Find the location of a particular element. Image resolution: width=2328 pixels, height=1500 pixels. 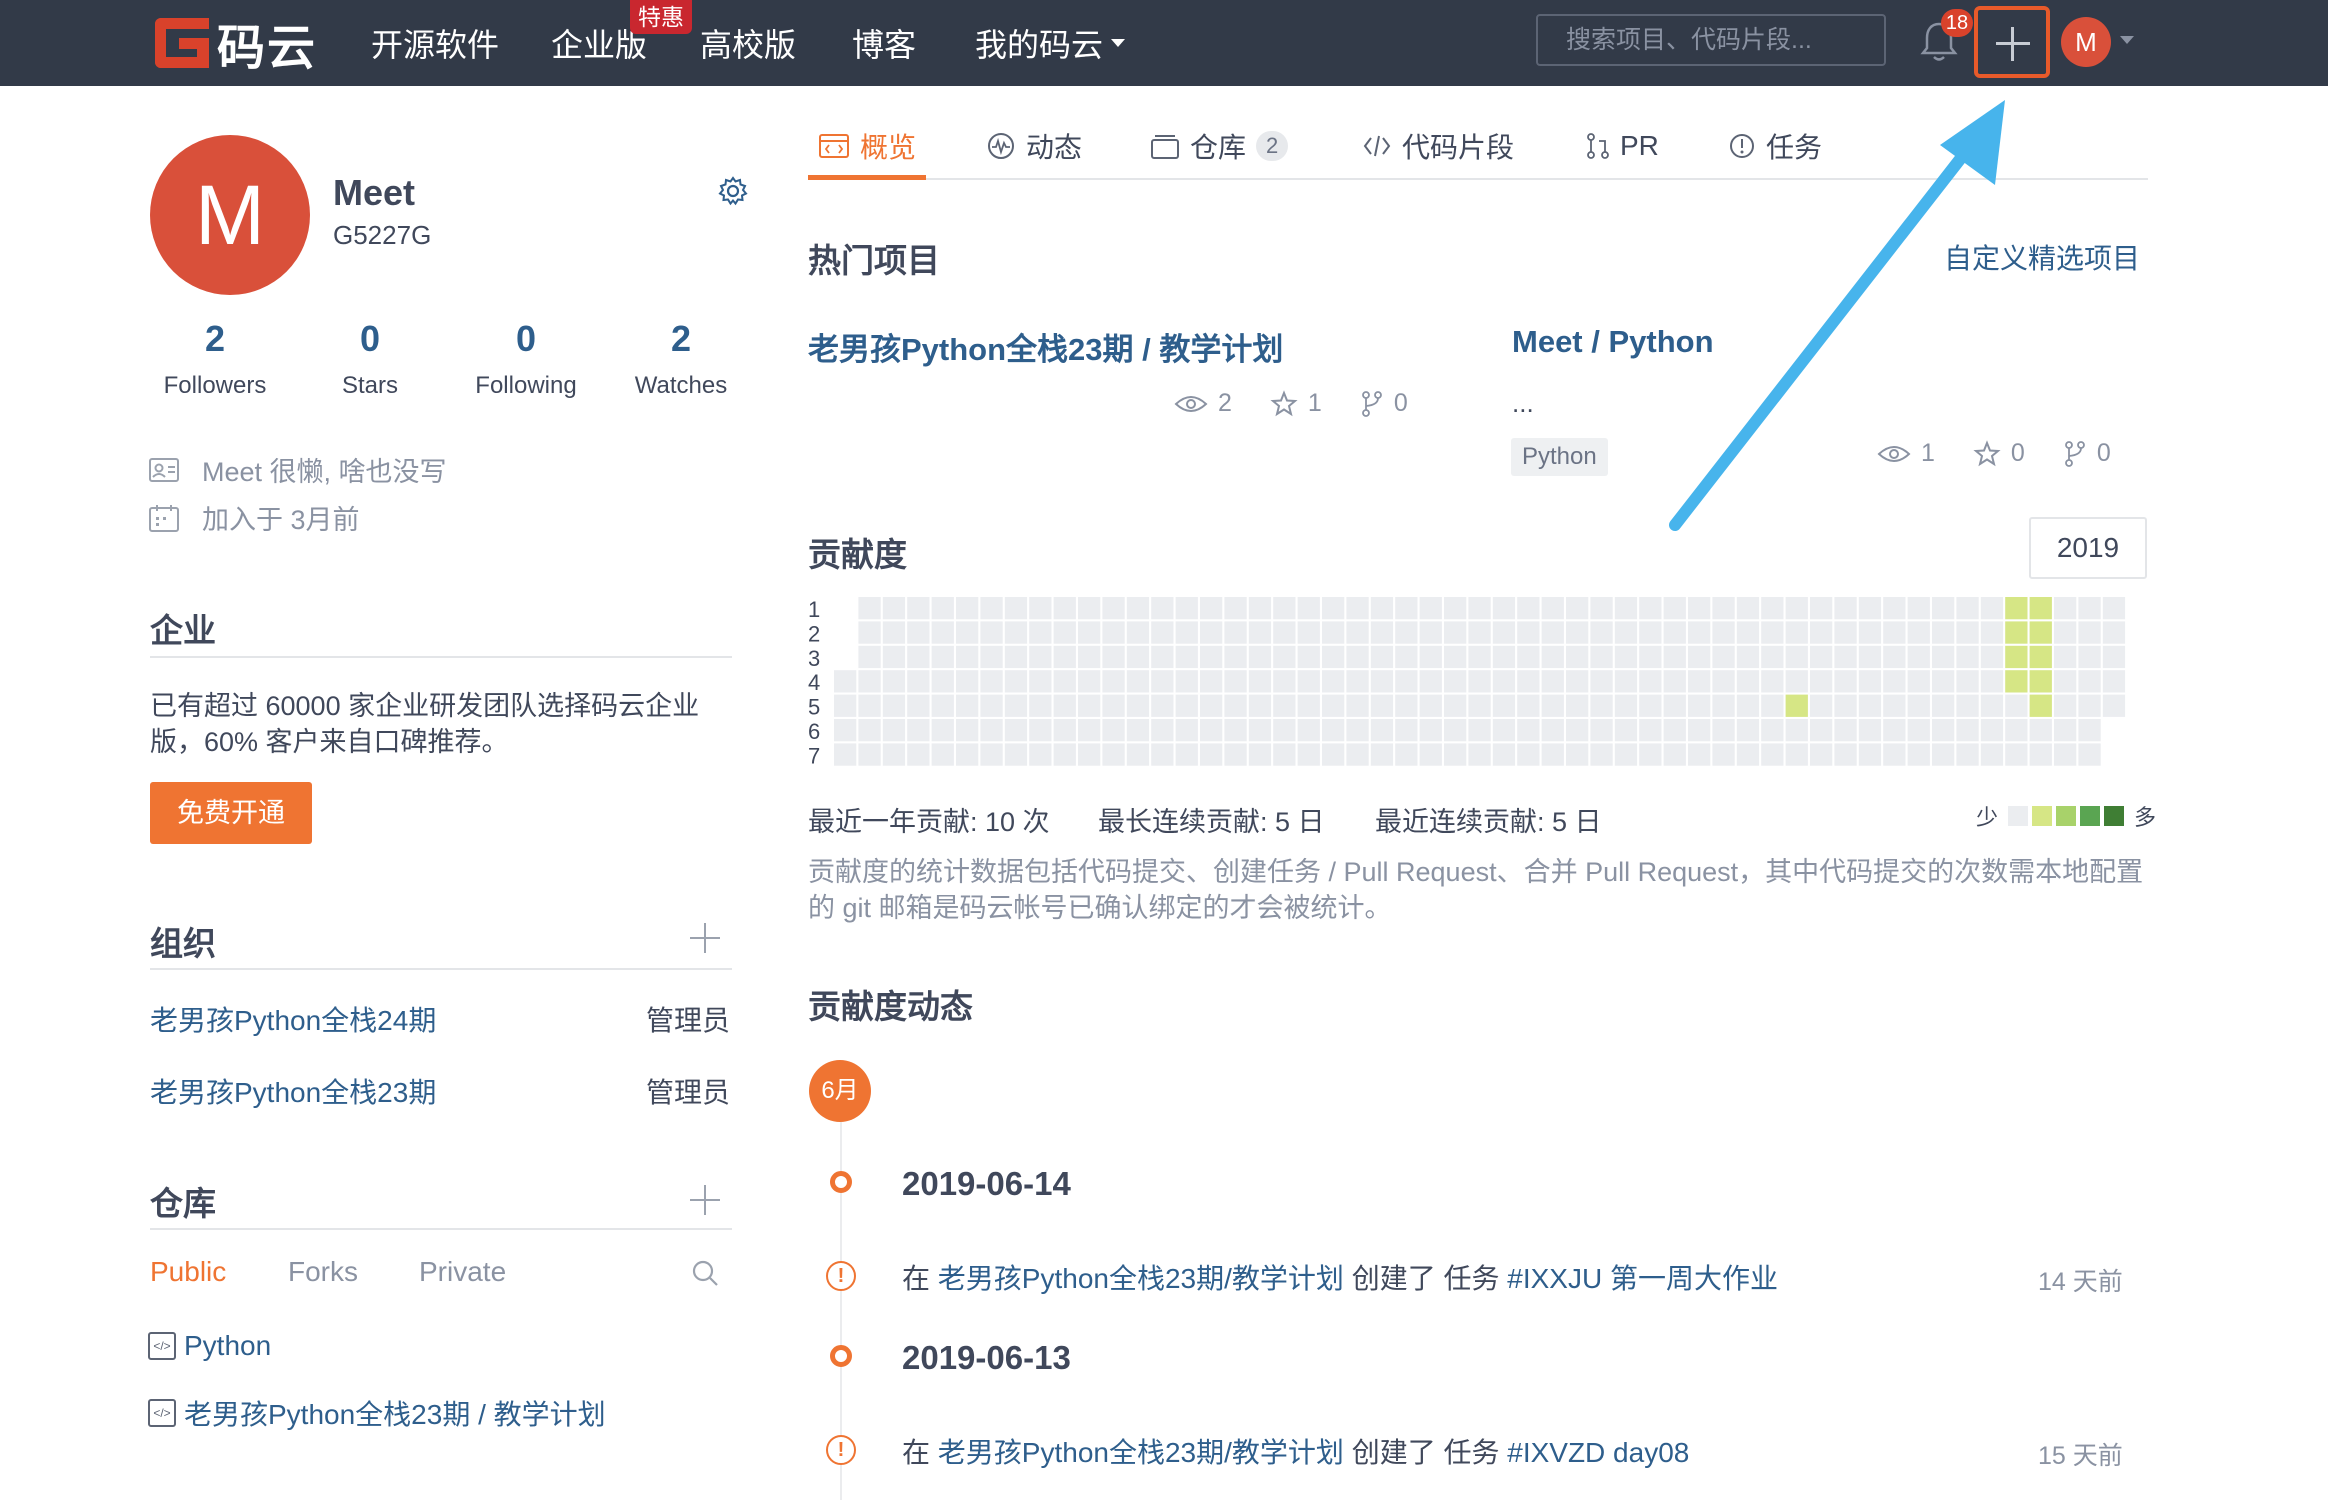

repo-tab-private: Private is located at coordinates (462, 1272).